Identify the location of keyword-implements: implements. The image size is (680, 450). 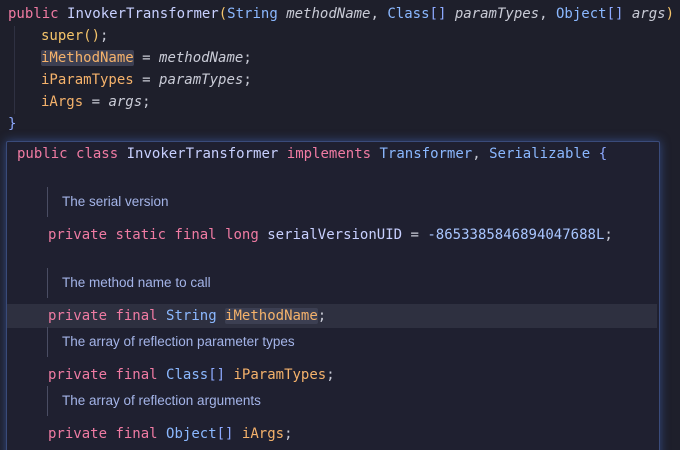
(329, 154).